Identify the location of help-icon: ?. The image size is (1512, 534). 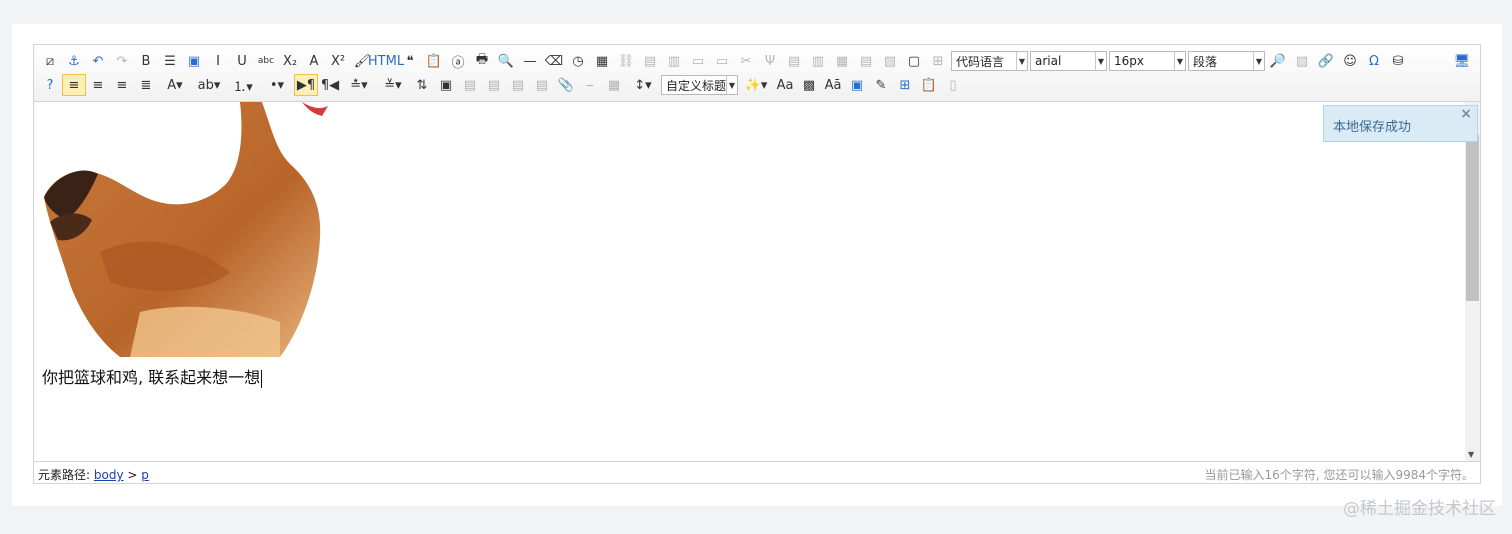
(50, 85).